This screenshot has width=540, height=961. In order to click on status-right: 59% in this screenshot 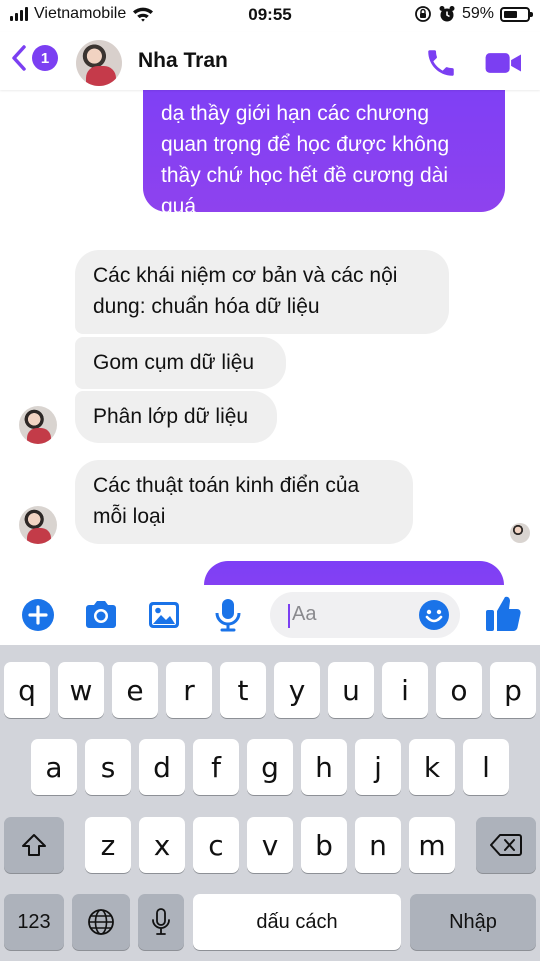, I will do `click(473, 14)`.